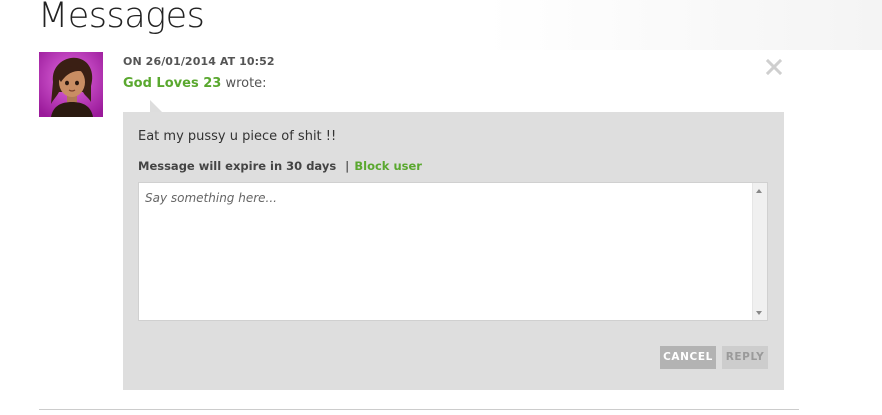 Image resolution: width=882 pixels, height=415 pixels. Describe the element at coordinates (121, 18) in the screenshot. I see `page-title: Messages` at that location.